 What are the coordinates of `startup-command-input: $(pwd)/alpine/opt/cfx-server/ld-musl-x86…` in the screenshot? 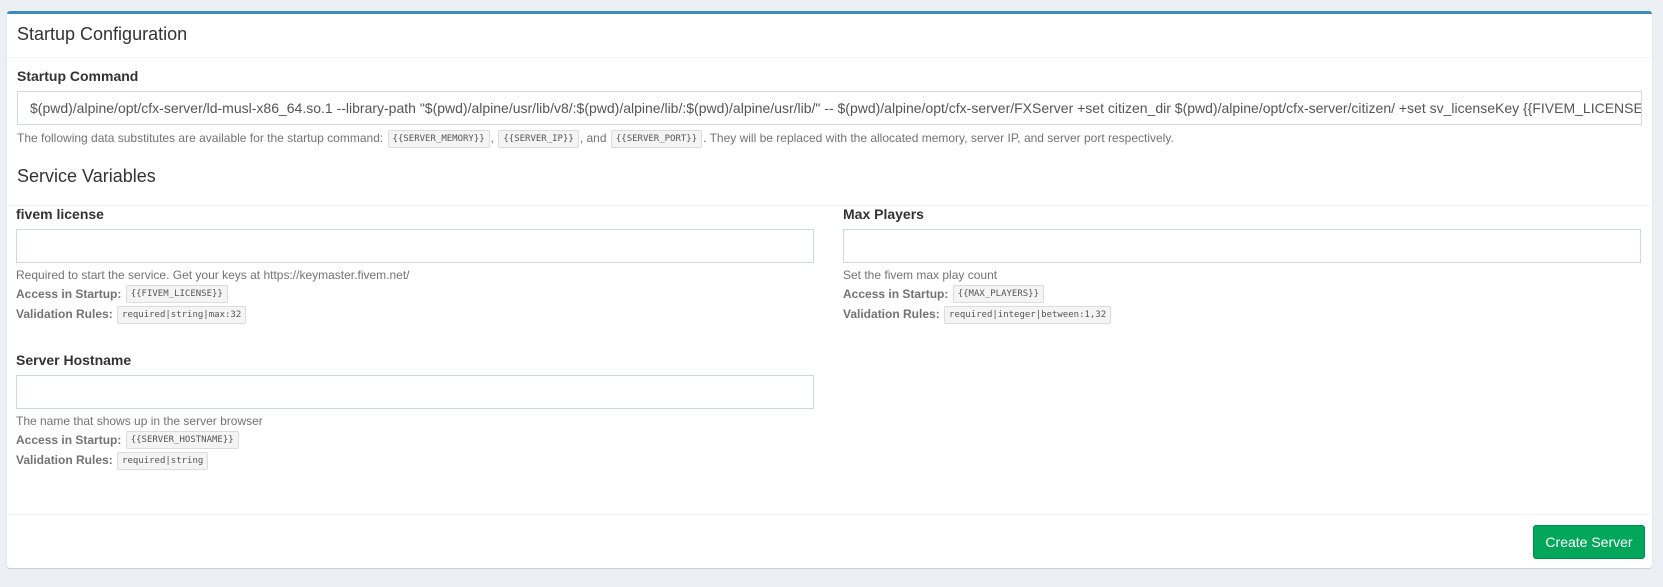 It's located at (829, 108).